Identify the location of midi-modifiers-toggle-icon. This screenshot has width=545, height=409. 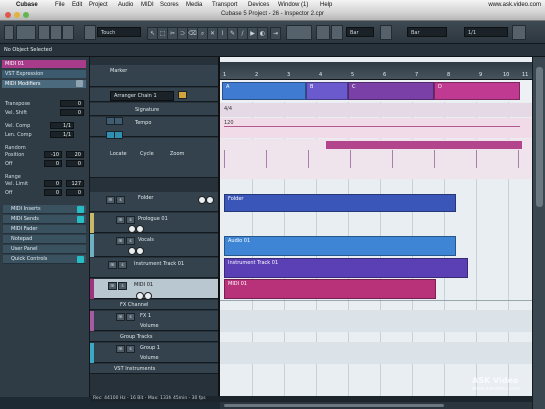
(79, 83).